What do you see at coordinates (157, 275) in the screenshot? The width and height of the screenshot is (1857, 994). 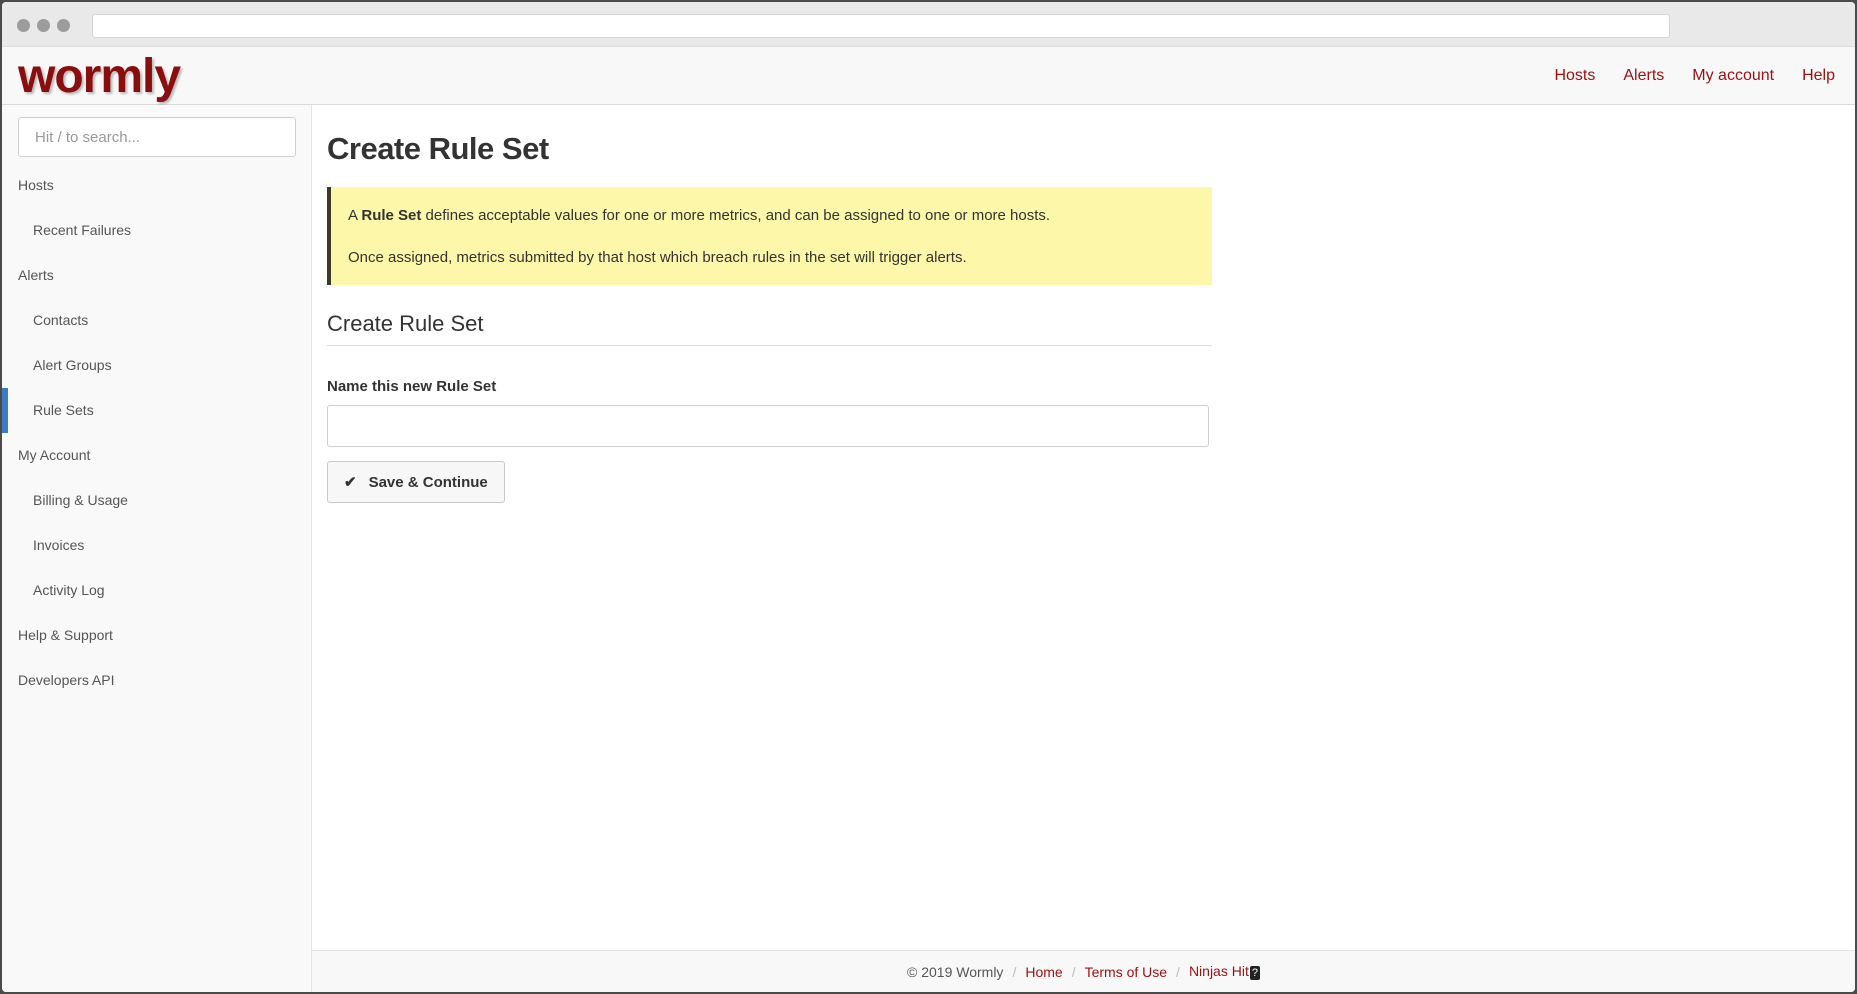 I see `sidebar-item-alerts: Alerts` at bounding box center [157, 275].